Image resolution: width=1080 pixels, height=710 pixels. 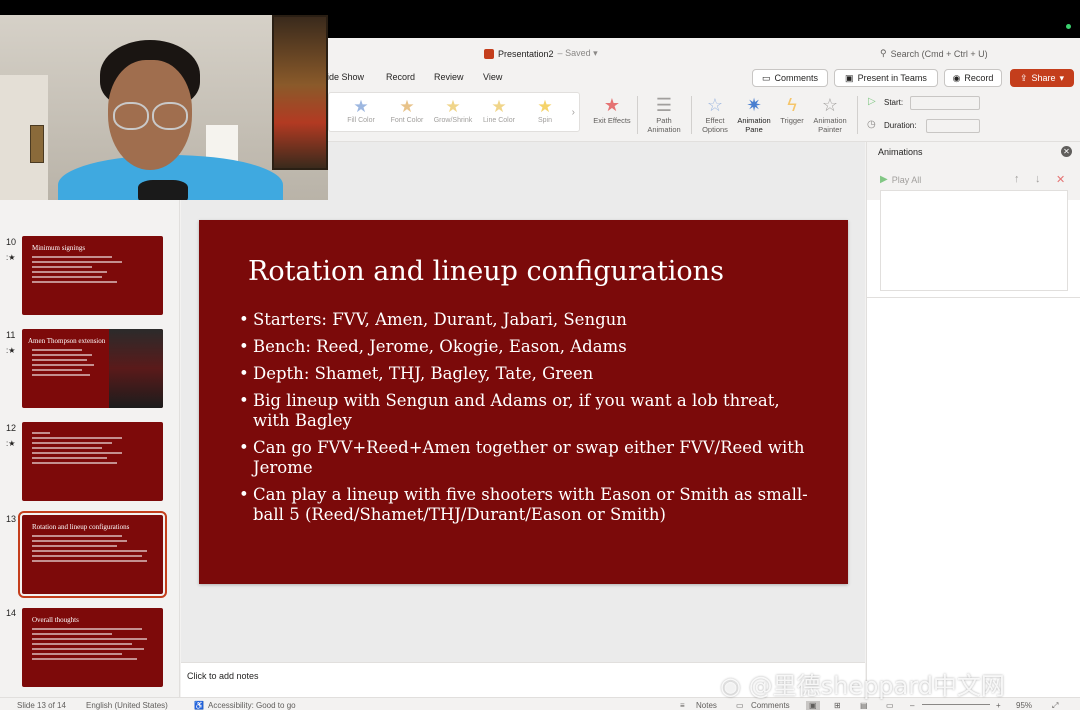 What do you see at coordinates (37, 144) in the screenshot?
I see `webcam-wall-frame` at bounding box center [37, 144].